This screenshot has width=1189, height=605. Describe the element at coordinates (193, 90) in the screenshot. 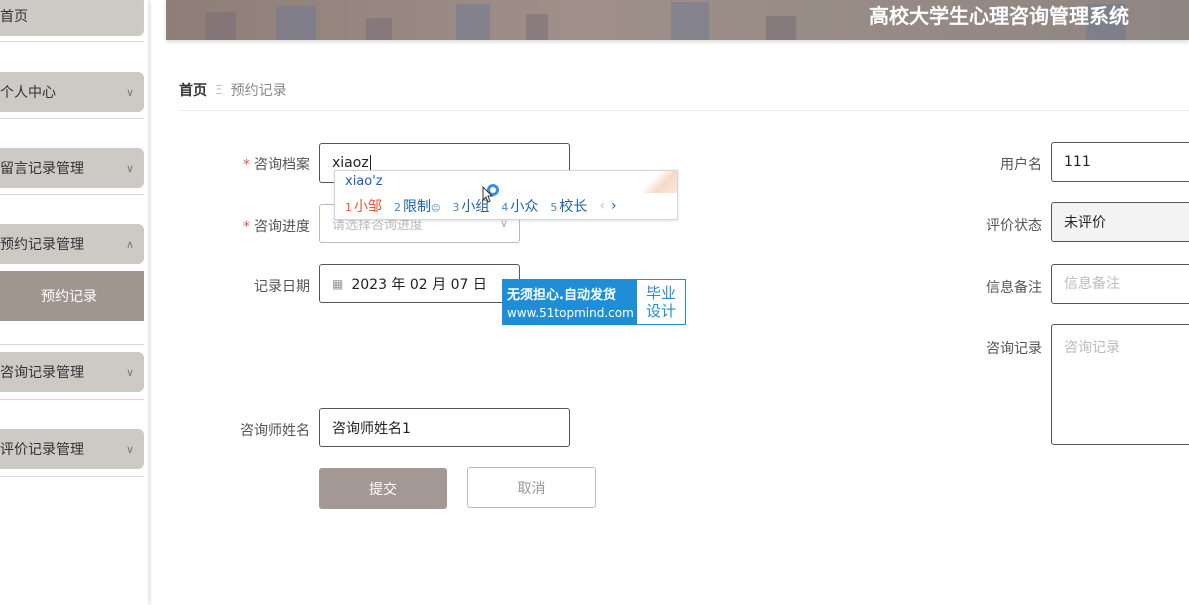

I see `breadcrumb-home: 首页` at that location.